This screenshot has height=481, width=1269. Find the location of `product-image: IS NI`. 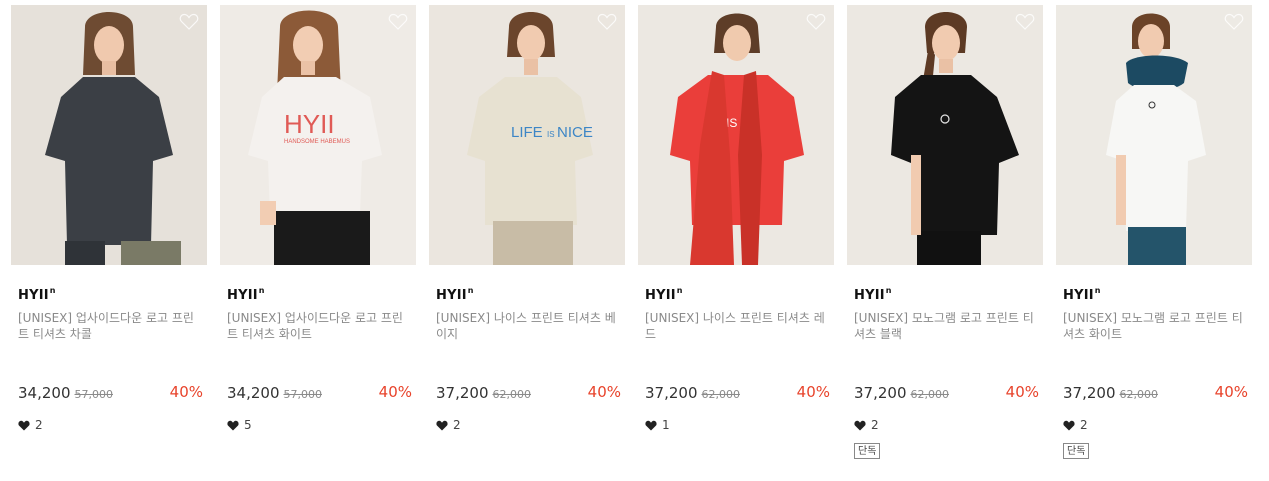

product-image: IS NI is located at coordinates (736, 135).